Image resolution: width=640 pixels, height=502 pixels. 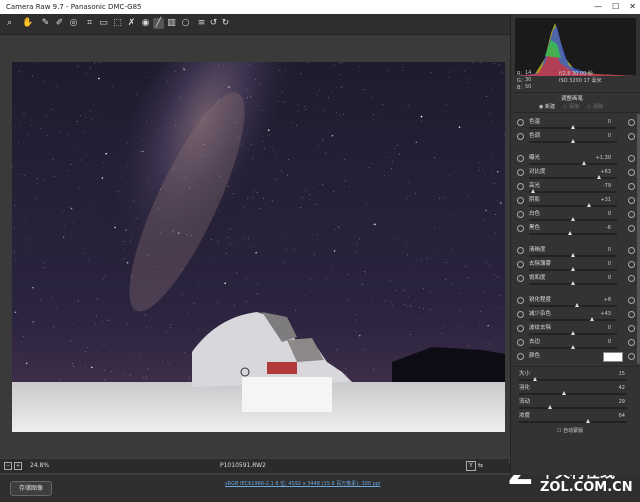 What do you see at coordinates (520, 172) in the screenshot?
I see `contrast-minus-icon` at bounding box center [520, 172].